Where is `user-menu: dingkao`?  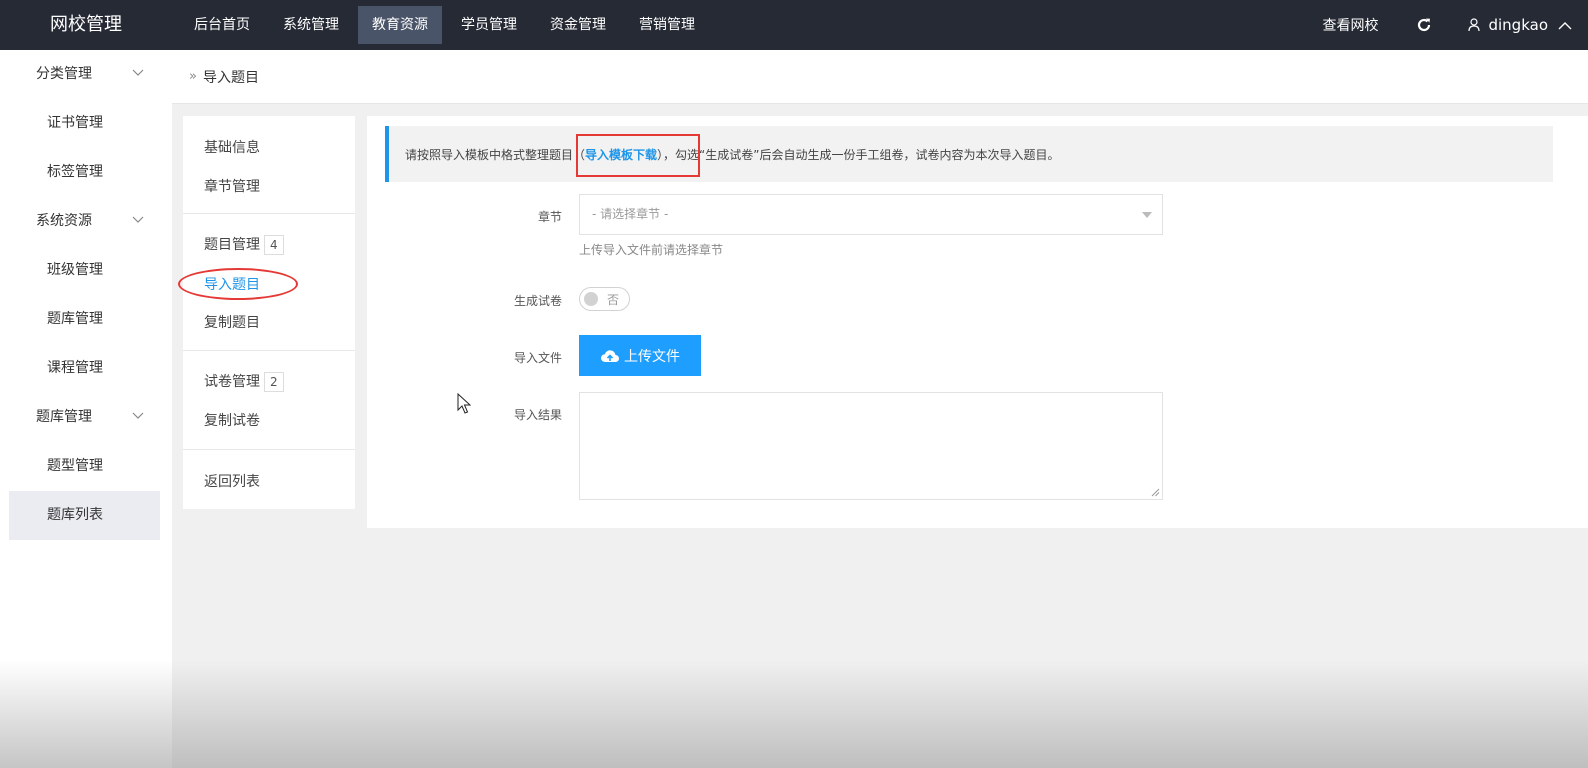 user-menu: dingkao is located at coordinates (1524, 25).